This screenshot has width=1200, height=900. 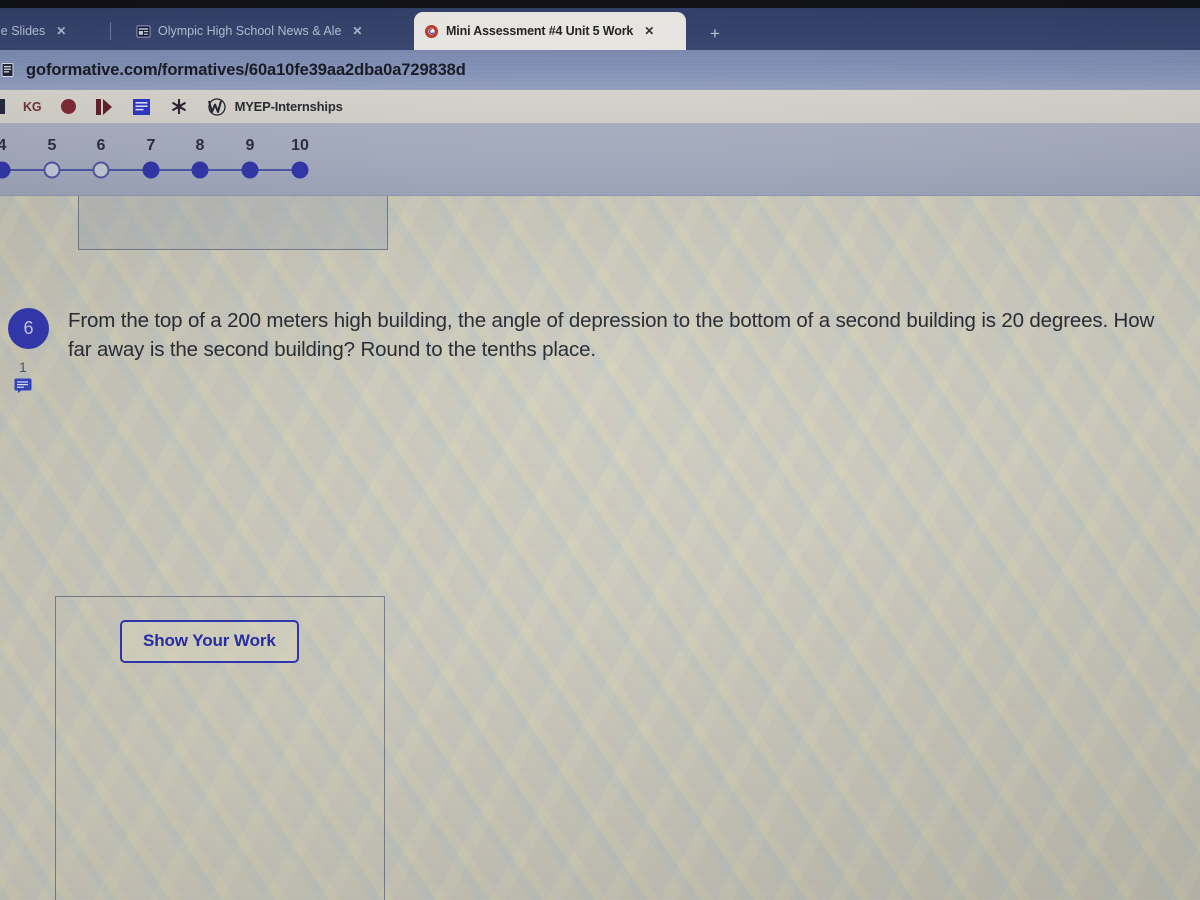 I want to click on atom-icon, so click(x=178, y=106).